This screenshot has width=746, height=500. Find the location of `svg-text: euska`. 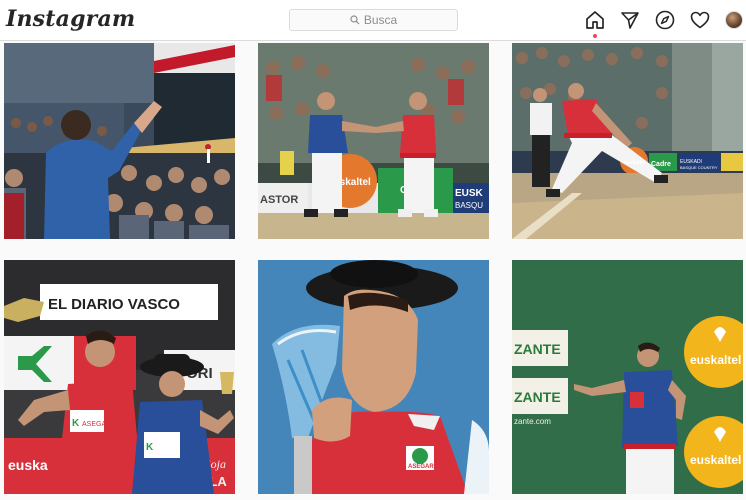

svg-text: euska is located at coordinates (28, 465).